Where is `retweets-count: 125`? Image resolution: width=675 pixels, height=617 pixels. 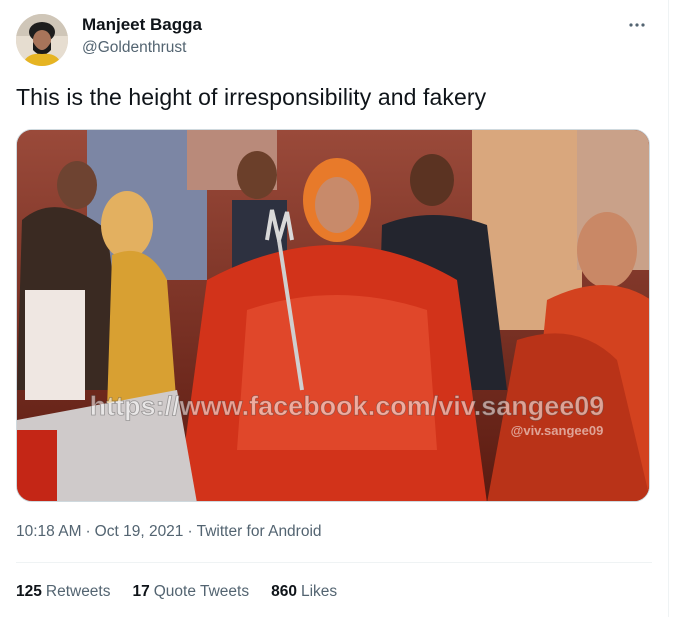 retweets-count: 125 is located at coordinates (29, 591).